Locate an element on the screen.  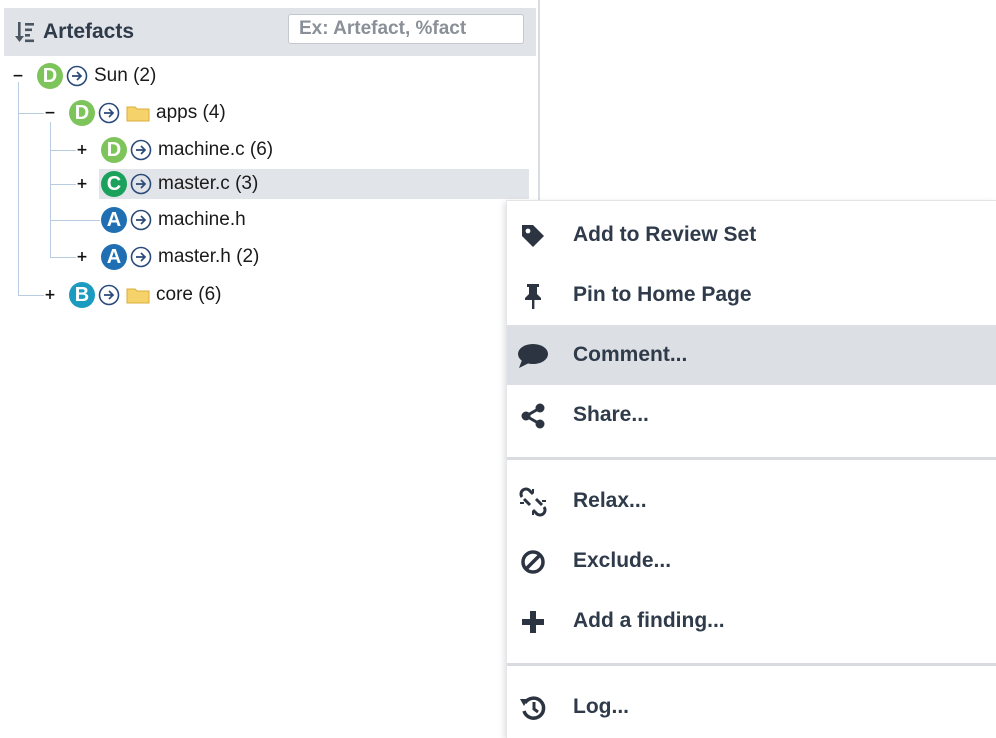
status-badge: B is located at coordinates (82, 295).